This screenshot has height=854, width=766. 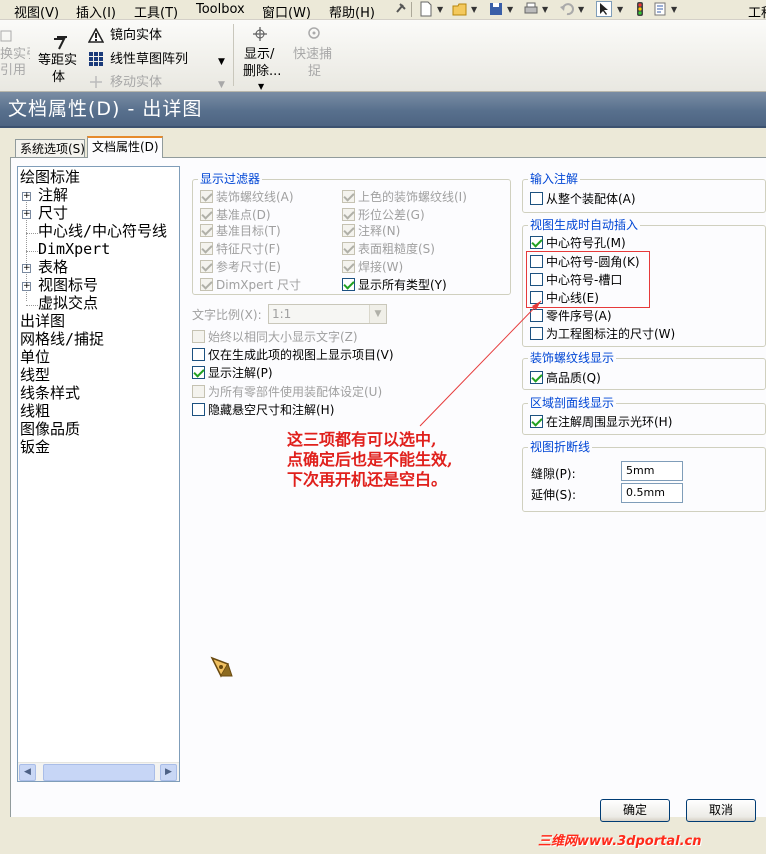 What do you see at coordinates (367, 479) in the screenshot?
I see `annotation-line-3: 下次再开机还是空白。` at bounding box center [367, 479].